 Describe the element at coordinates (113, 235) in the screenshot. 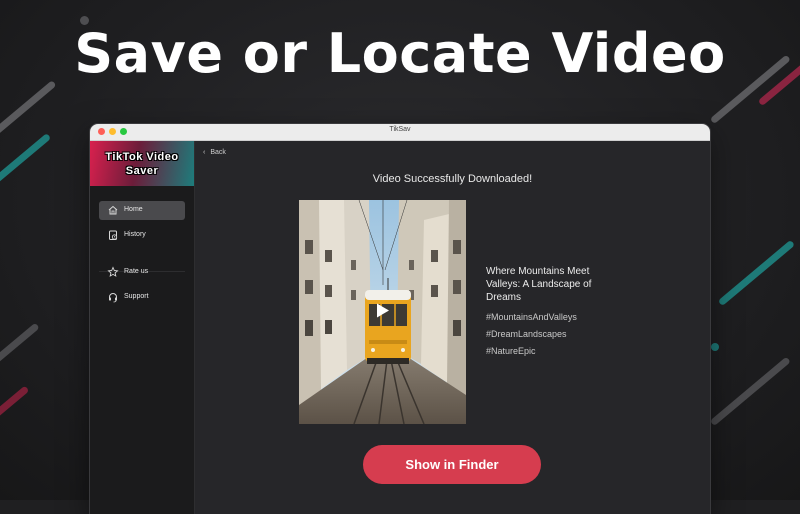

I see `history-icon` at that location.